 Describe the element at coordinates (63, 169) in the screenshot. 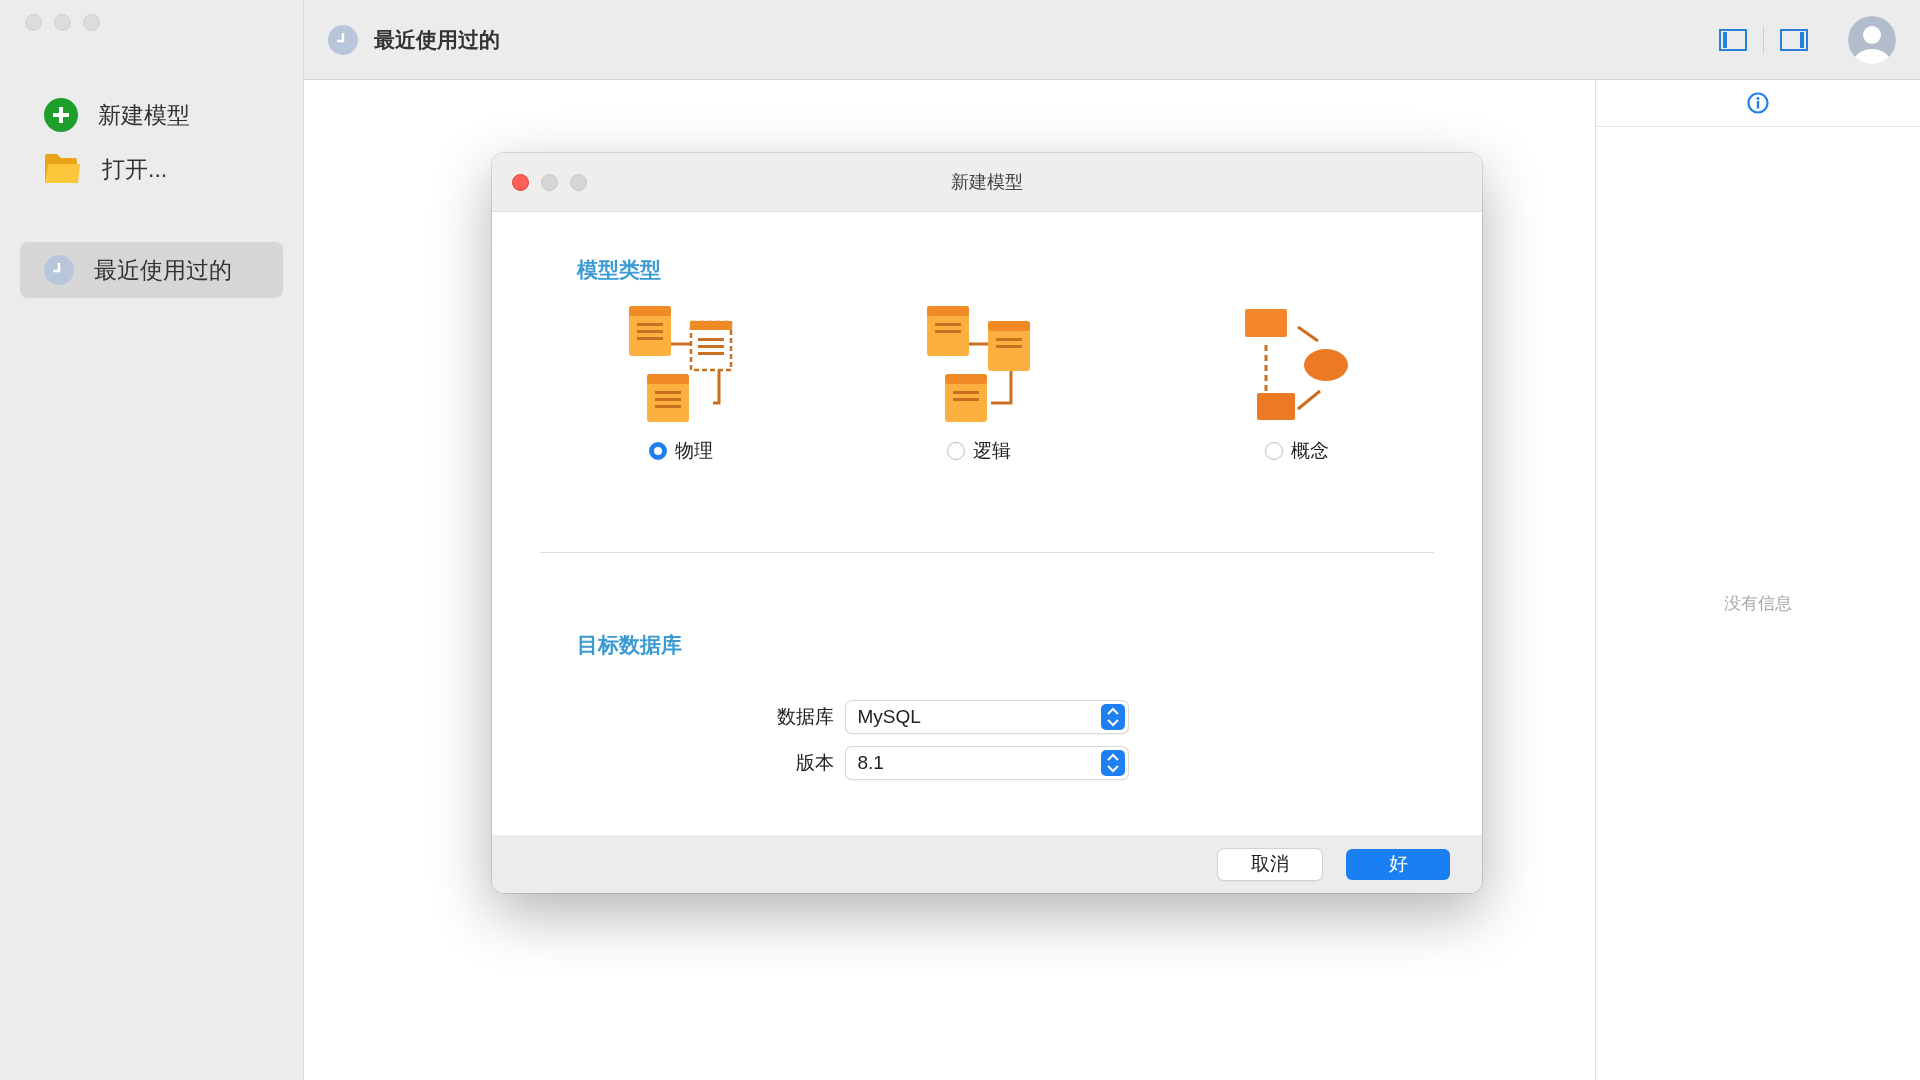

I see `folder-icon` at that location.